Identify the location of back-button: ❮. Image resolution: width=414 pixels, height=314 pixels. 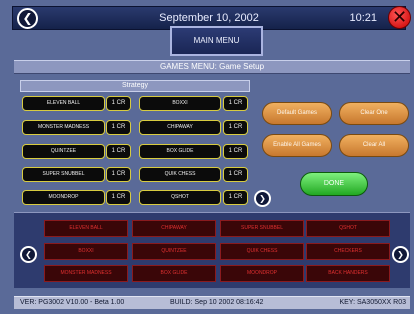
(27, 18).